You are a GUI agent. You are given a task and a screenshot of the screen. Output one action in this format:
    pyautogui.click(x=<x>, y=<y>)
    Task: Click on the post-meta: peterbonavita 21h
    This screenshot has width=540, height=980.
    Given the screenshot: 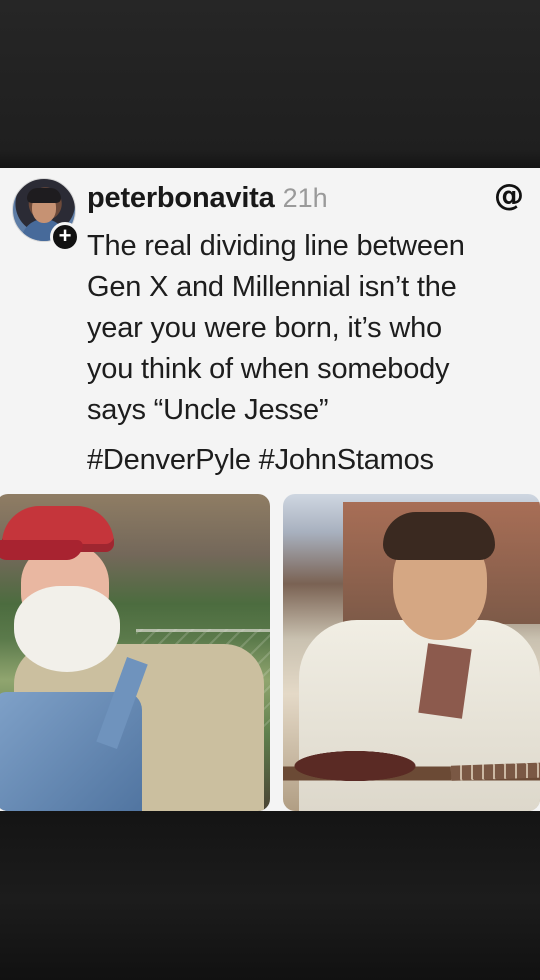 What is the action you would take?
    pyautogui.click(x=207, y=198)
    